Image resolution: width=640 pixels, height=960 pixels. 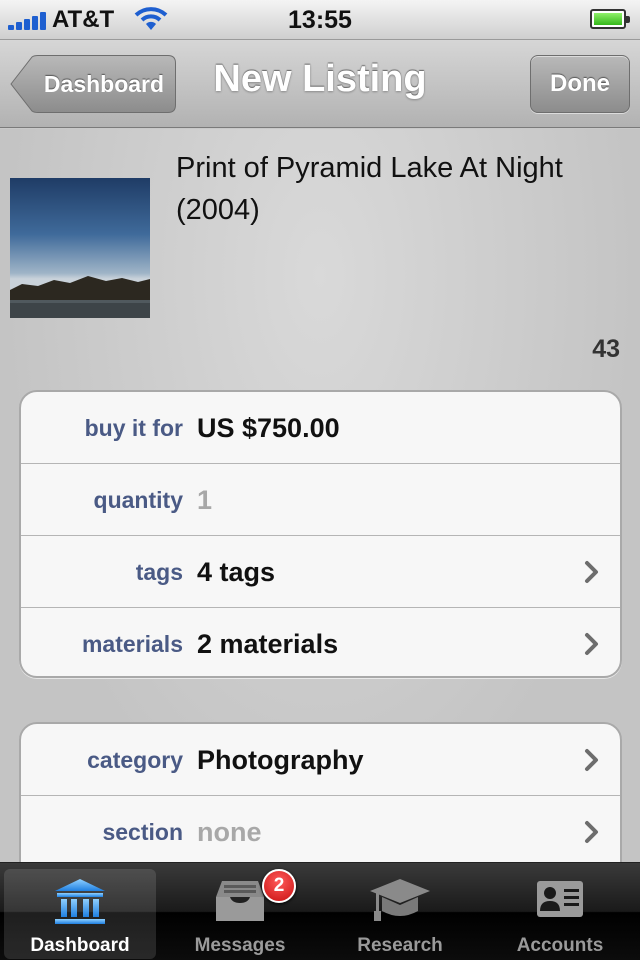 I want to click on row-label: section, so click(x=142, y=832).